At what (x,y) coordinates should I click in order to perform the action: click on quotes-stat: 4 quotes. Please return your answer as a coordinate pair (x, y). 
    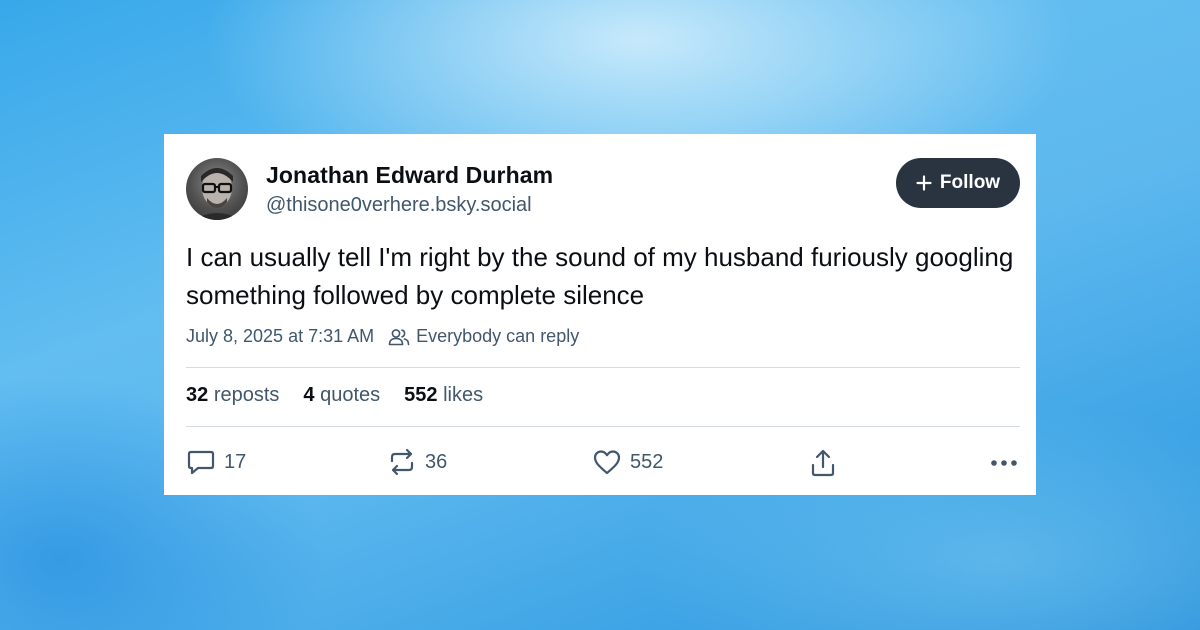
    Looking at the image, I should click on (341, 395).